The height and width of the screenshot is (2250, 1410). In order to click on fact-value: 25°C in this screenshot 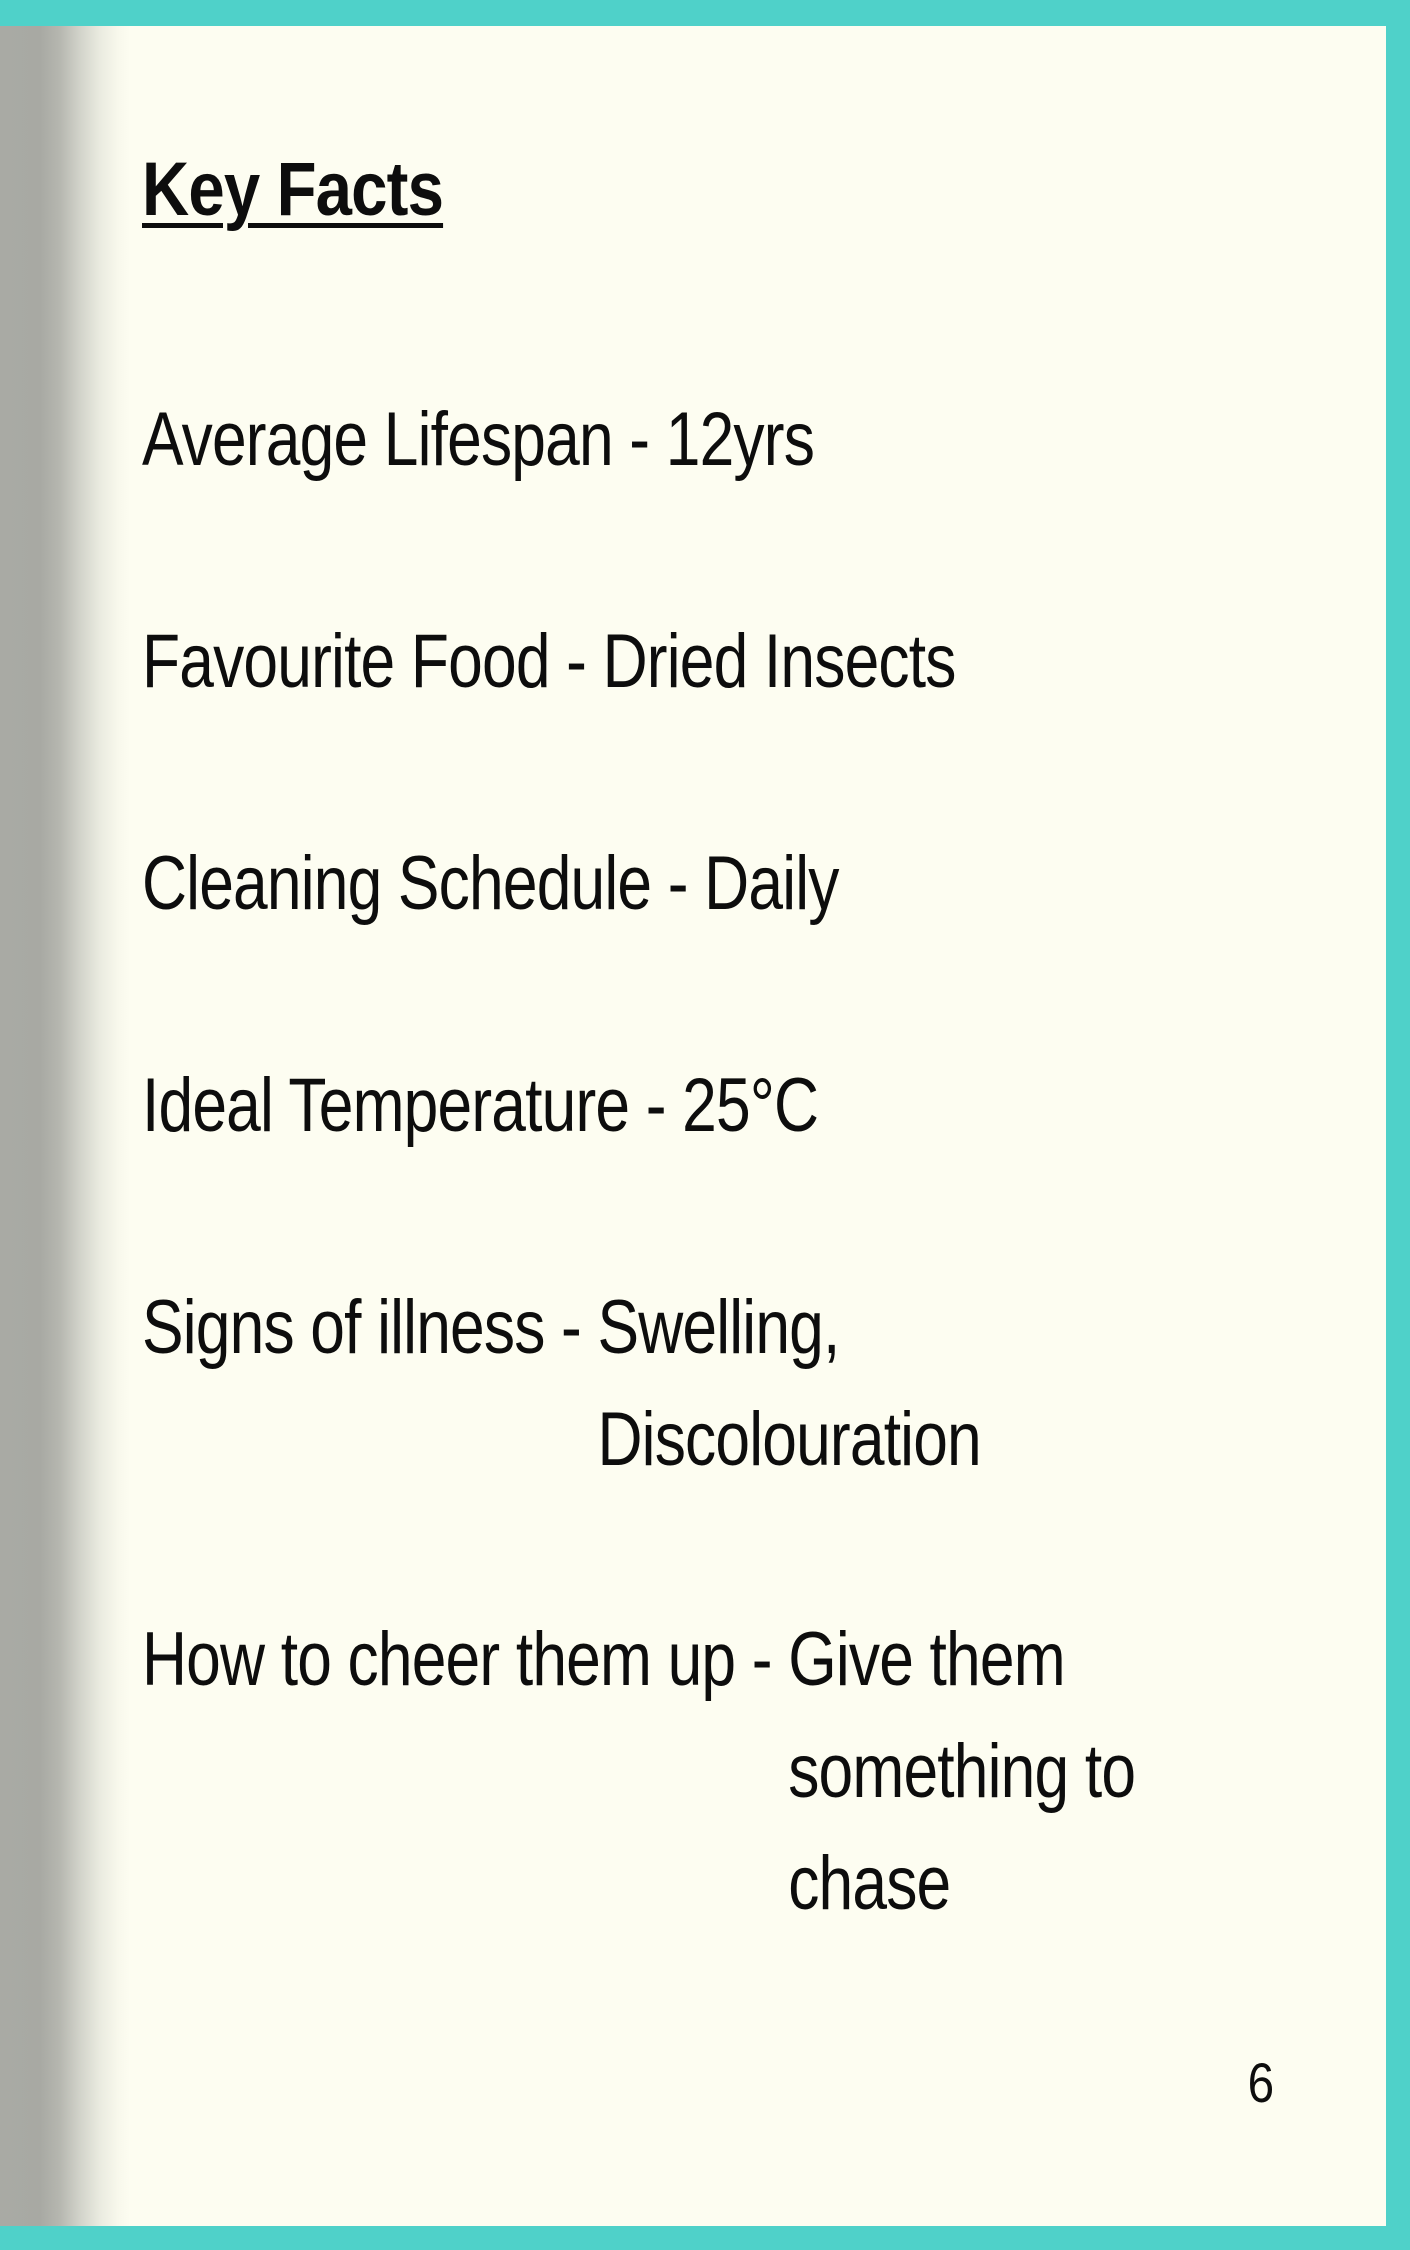, I will do `click(750, 1106)`.